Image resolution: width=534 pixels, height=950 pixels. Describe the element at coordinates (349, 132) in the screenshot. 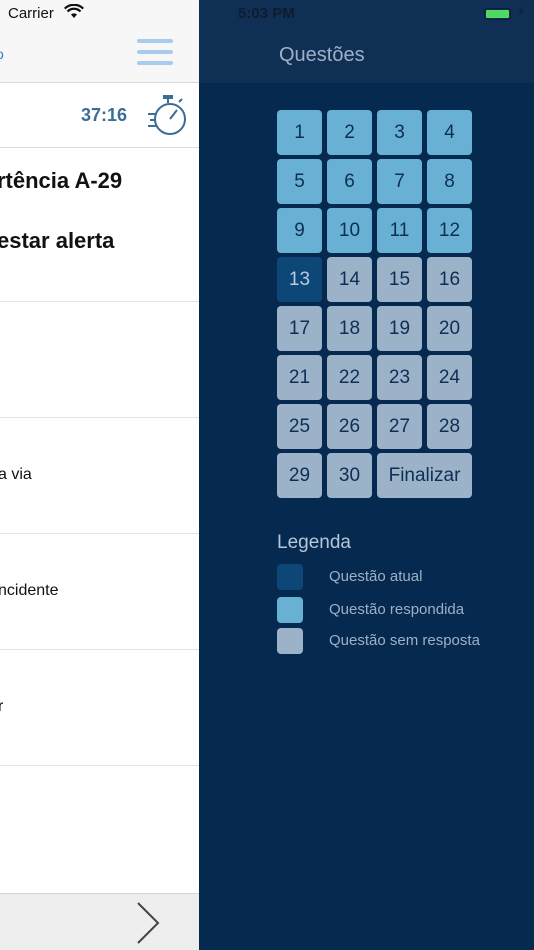

I see `question-button-2: 2` at that location.